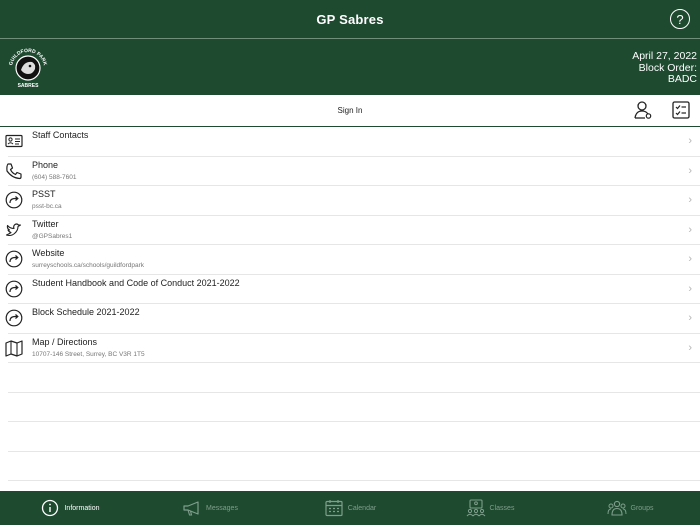 The height and width of the screenshot is (525, 700). I want to click on phone-icon, so click(14, 170).